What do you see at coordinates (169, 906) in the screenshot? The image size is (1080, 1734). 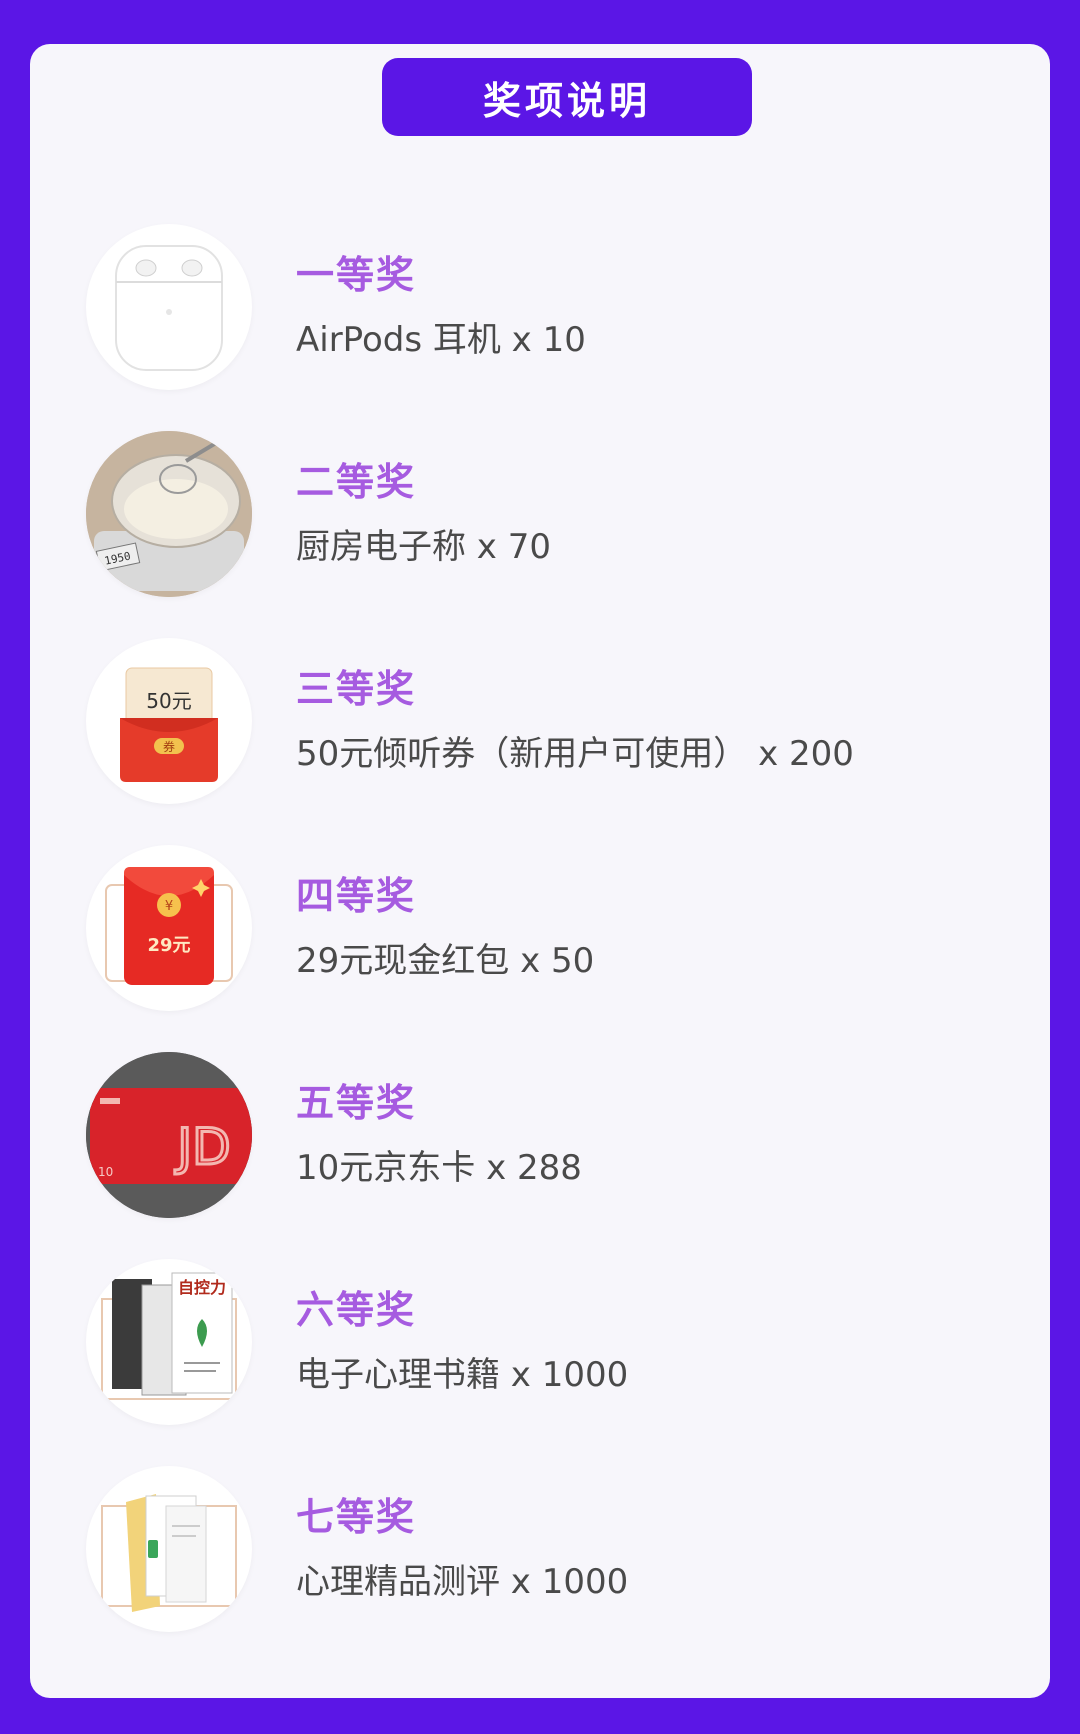 I see `envelope-symbol: ¥` at bounding box center [169, 906].